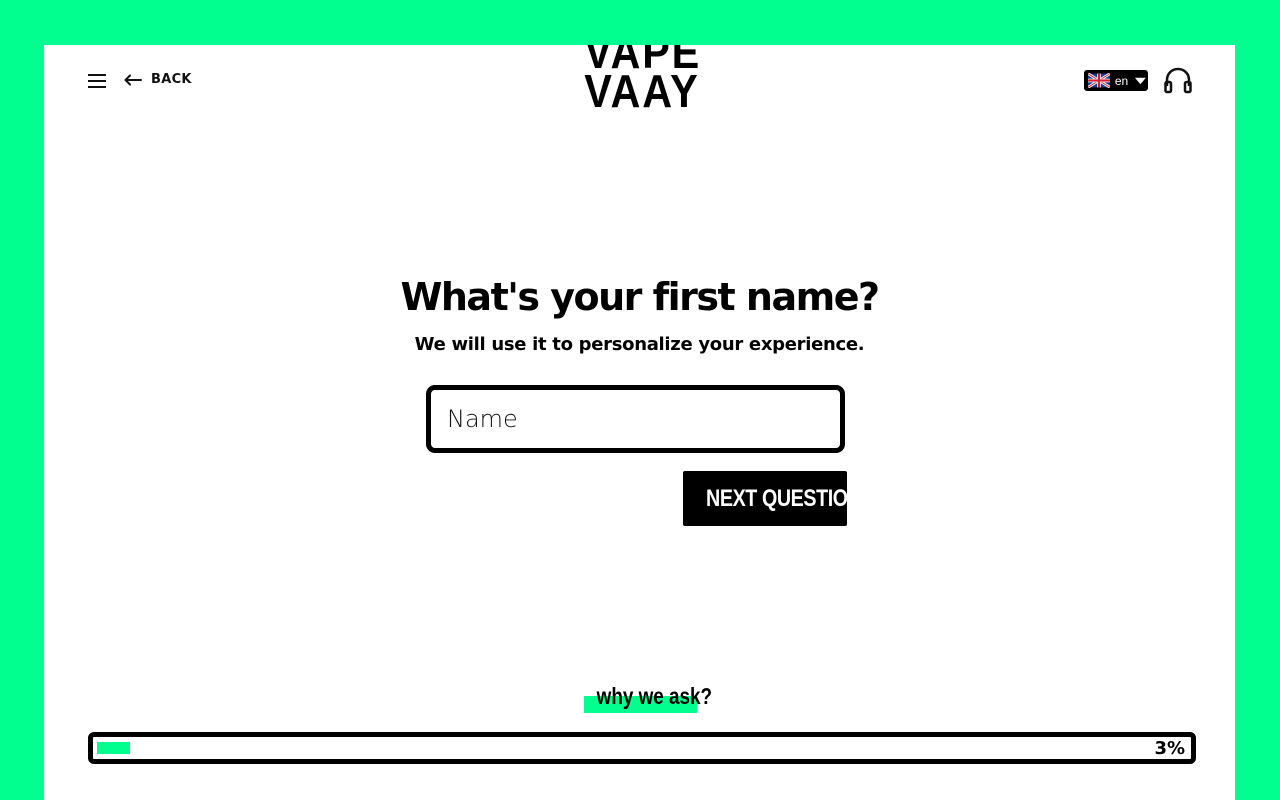  What do you see at coordinates (784, 498) in the screenshot?
I see `next-question-label: NEXT QUESTION` at bounding box center [784, 498].